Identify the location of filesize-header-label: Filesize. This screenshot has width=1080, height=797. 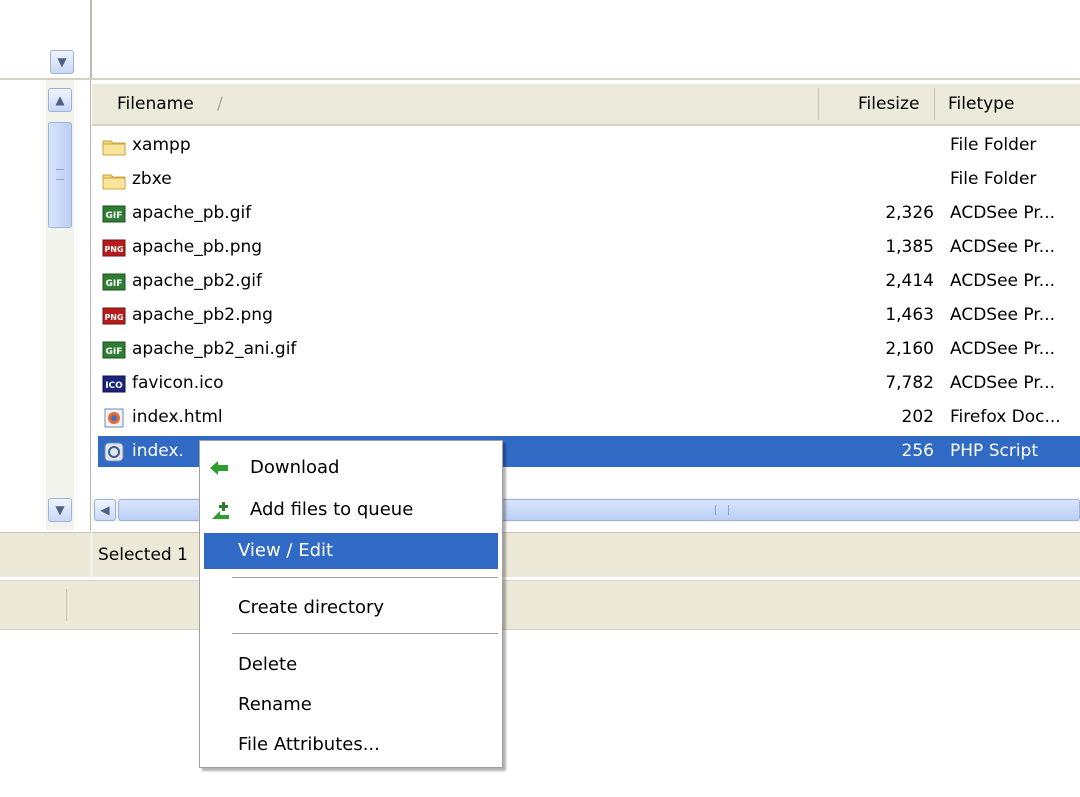
(889, 104).